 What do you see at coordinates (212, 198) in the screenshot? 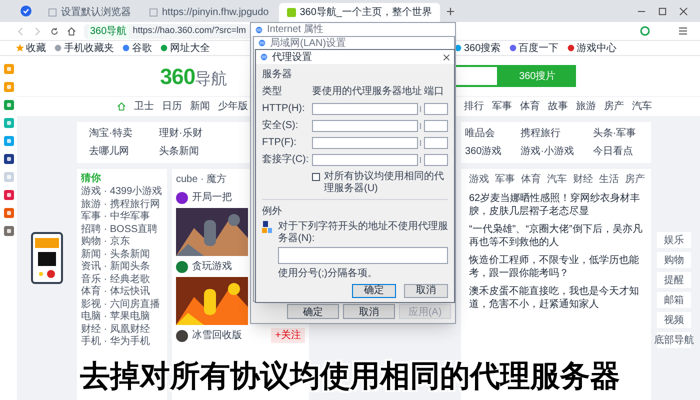
I see `author-name: 开局一把` at bounding box center [212, 198].